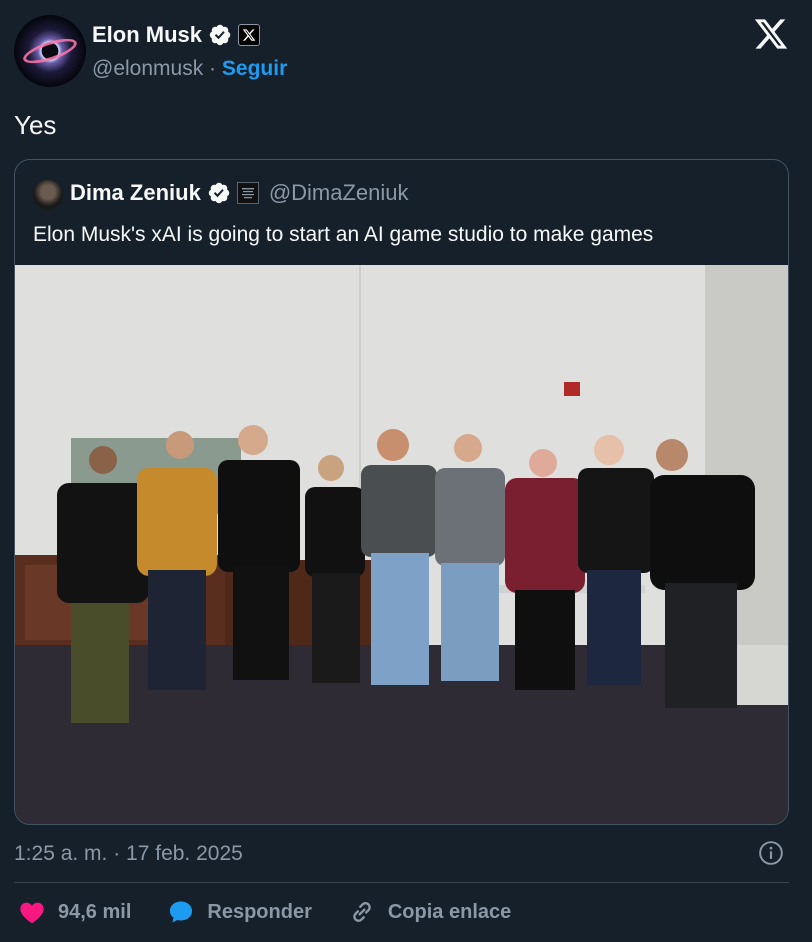  What do you see at coordinates (247, 193) in the screenshot?
I see `org-affiliation-icon` at bounding box center [247, 193].